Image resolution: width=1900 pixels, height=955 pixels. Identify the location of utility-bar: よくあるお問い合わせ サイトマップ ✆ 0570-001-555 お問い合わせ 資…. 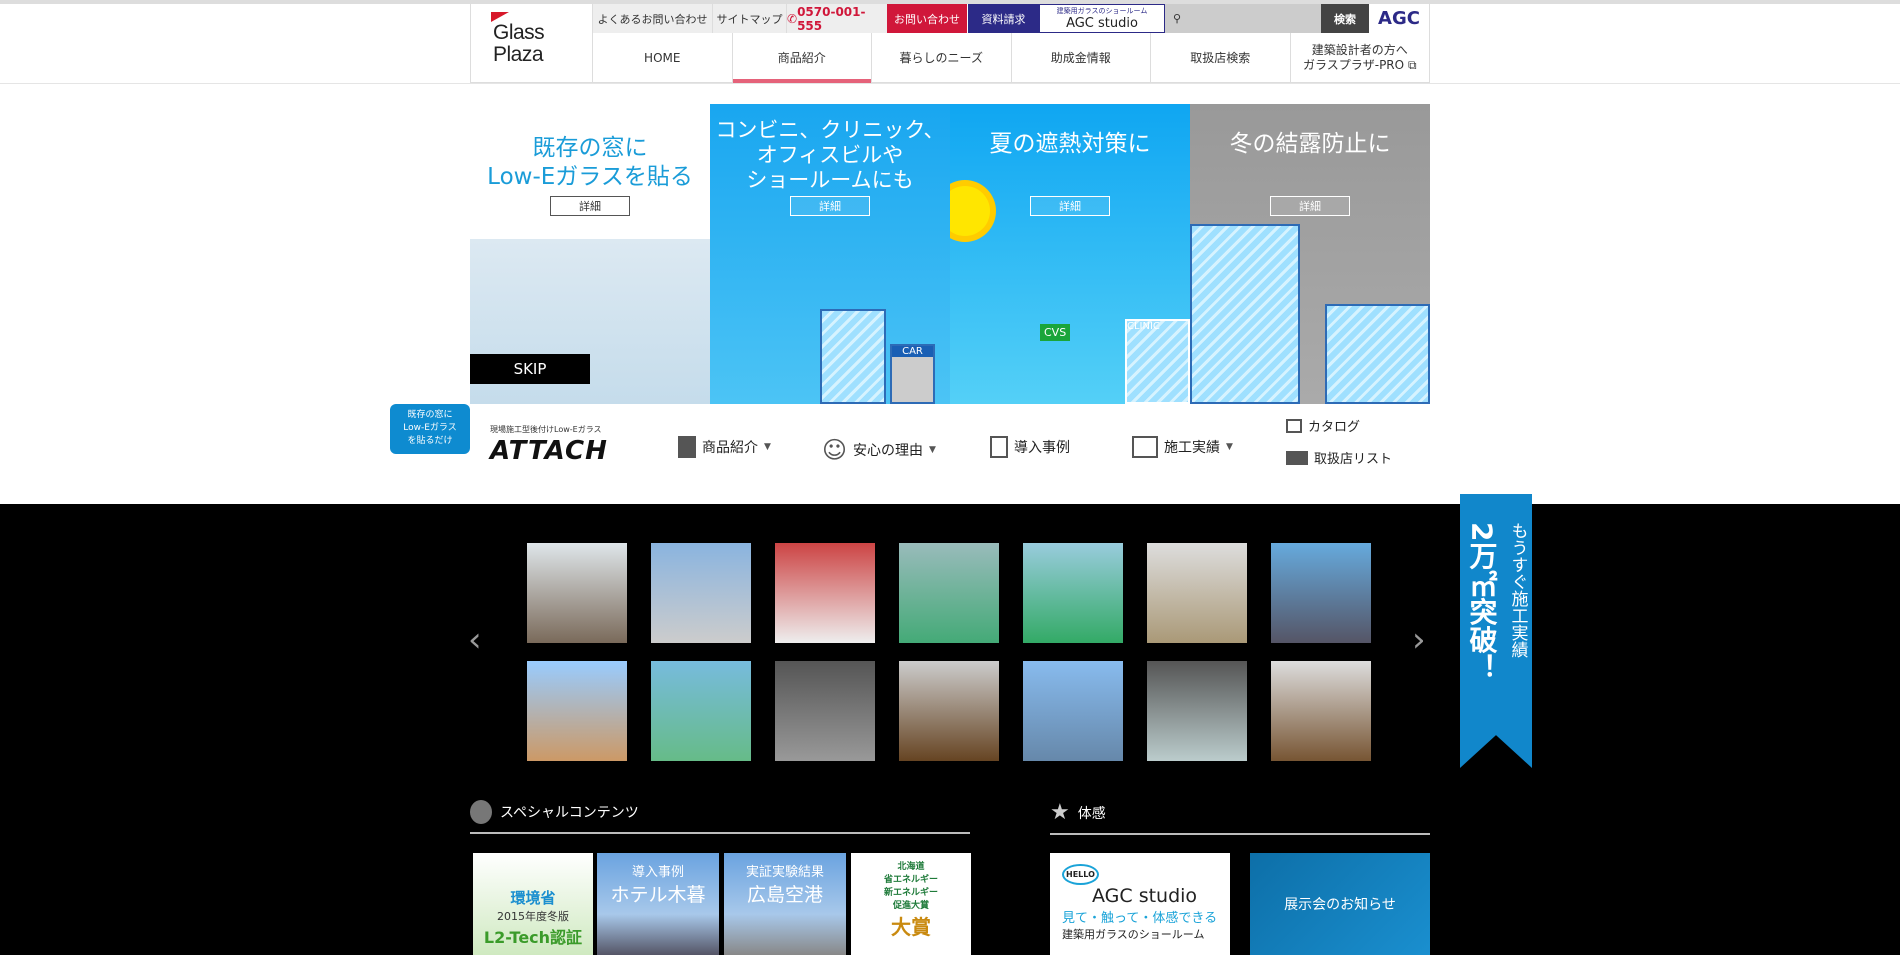
(1011, 18).